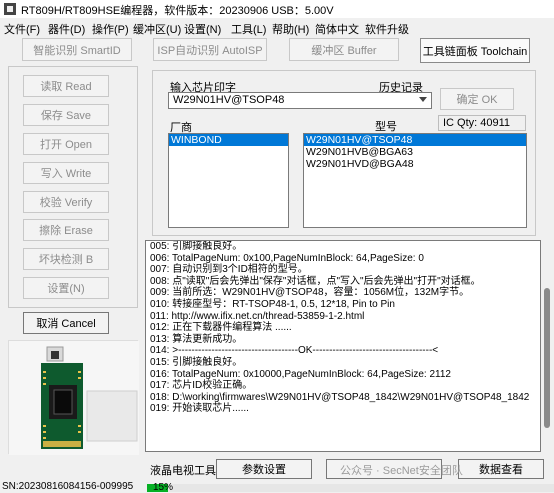  What do you see at coordinates (264, 469) in the screenshot?
I see `params-button: 参数设置` at bounding box center [264, 469].